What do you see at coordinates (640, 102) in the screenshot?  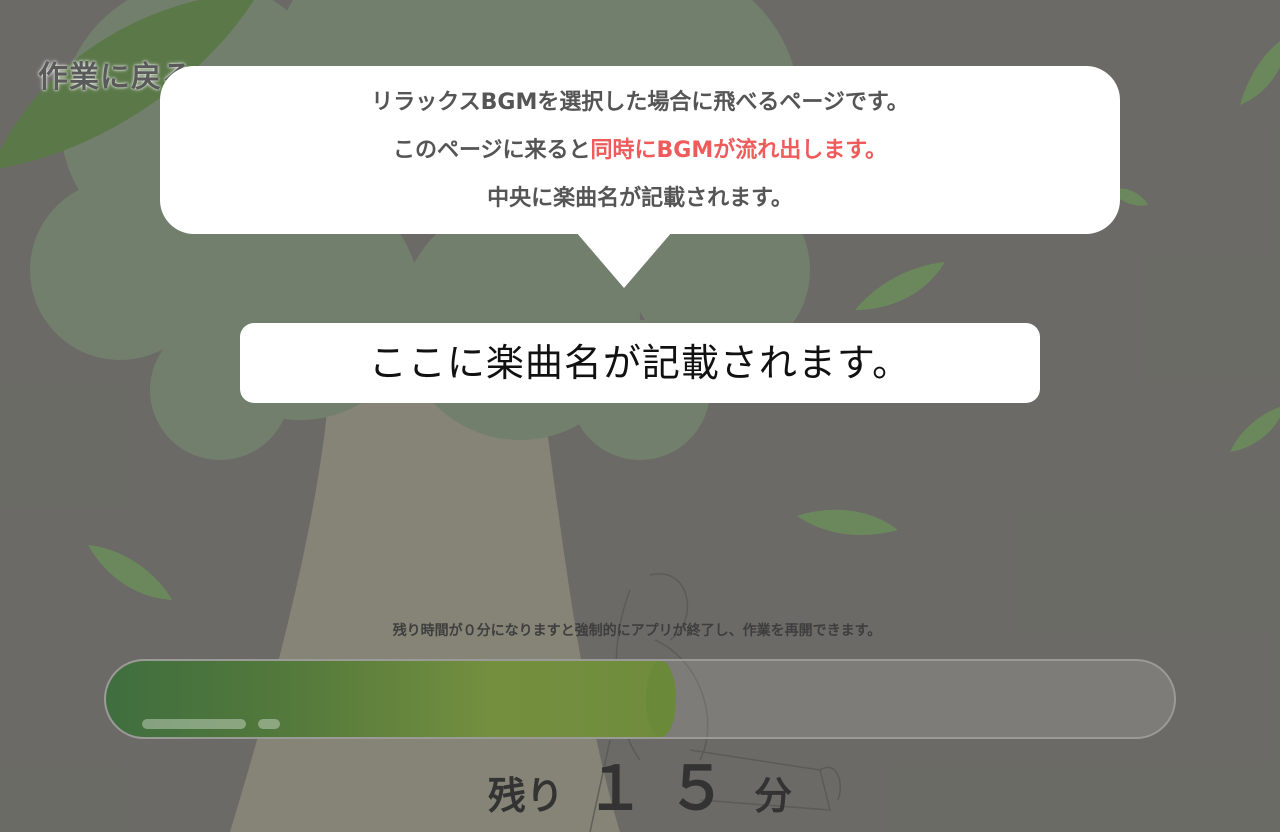 I see `tooltip-line-1: リラックスBGMを選択した場合に飛べるページです。` at bounding box center [640, 102].